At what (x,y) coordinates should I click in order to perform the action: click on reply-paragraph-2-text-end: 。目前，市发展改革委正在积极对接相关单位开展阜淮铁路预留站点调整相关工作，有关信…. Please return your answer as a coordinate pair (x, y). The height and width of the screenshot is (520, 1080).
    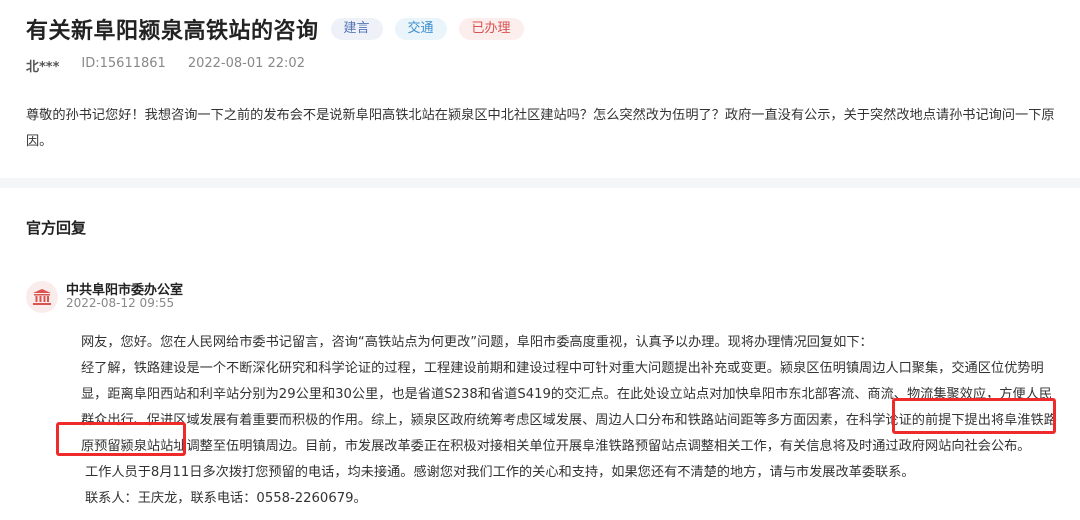
    Looking at the image, I should click on (661, 446).